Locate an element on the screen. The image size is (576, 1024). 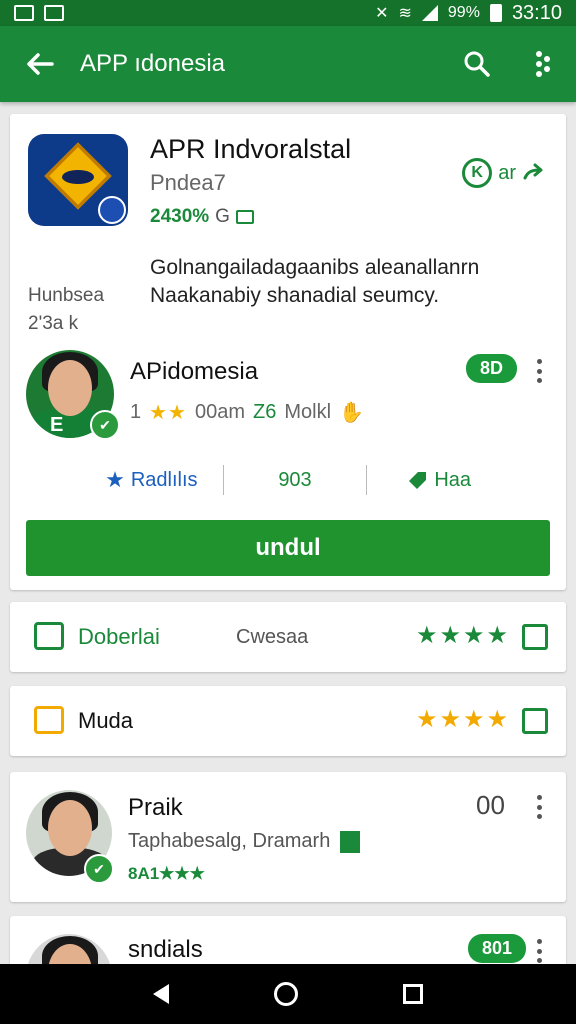
publisher-meta-prefix: 1 is located at coordinates (136, 412).